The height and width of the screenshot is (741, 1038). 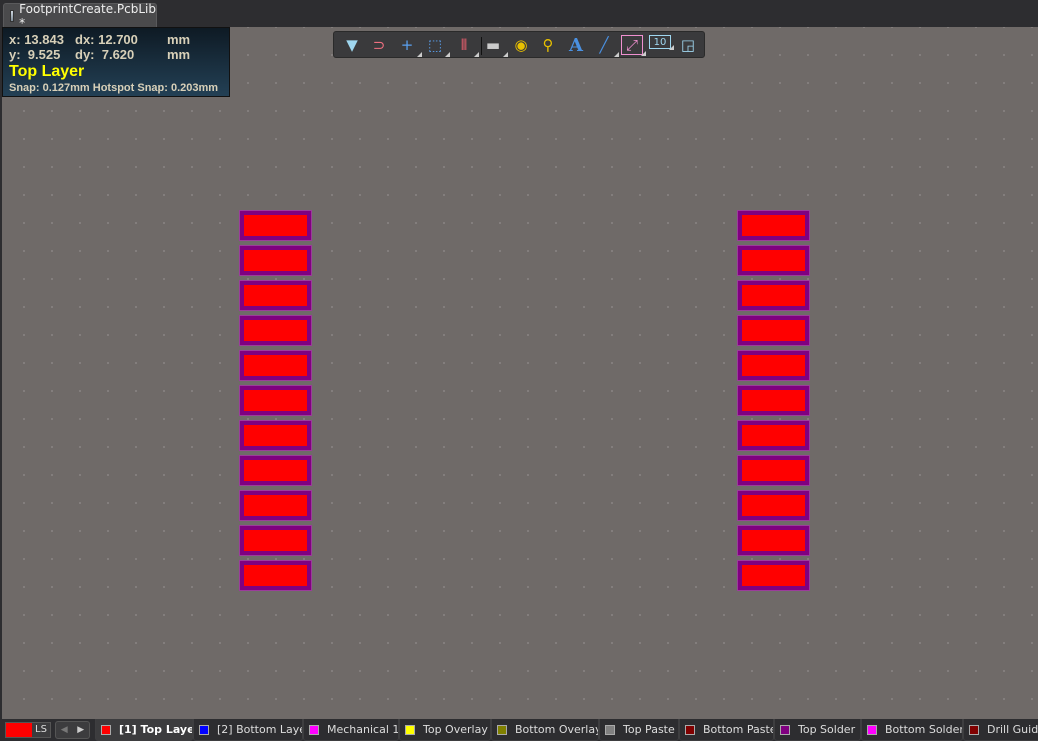 What do you see at coordinates (548, 45) in the screenshot?
I see `via-icon: ⚲` at bounding box center [548, 45].